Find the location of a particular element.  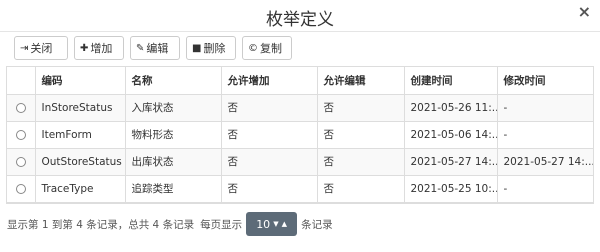

caret-up-icon: ▲ is located at coordinates (284, 224).